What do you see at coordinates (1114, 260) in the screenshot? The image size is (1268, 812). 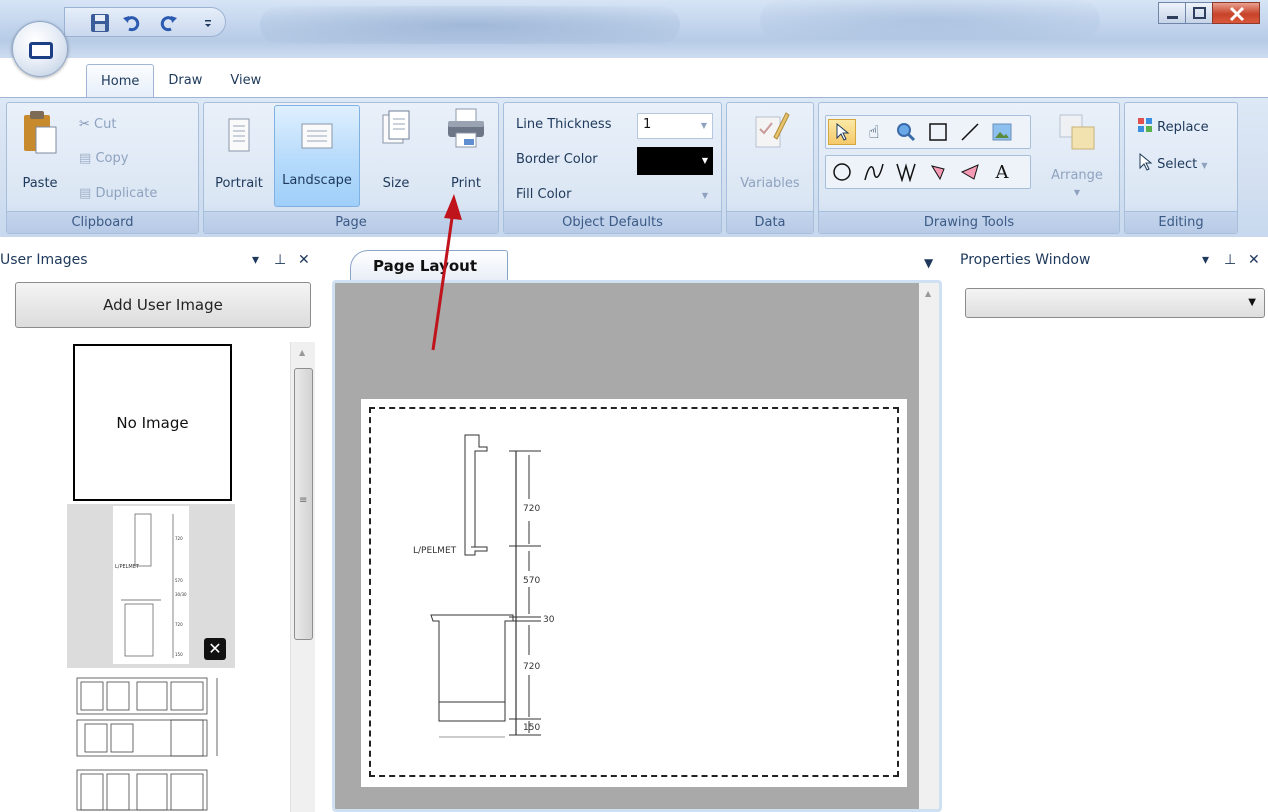 I see `properties-window-header: Properties Window ▾ ⊥ ✕` at bounding box center [1114, 260].